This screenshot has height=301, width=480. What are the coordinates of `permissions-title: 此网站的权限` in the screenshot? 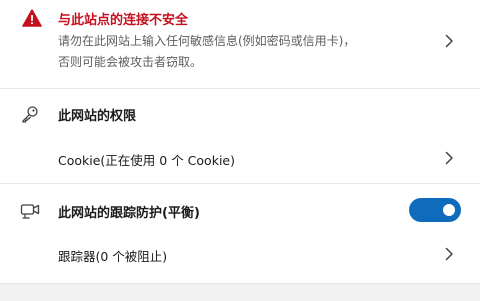 It's located at (97, 116).